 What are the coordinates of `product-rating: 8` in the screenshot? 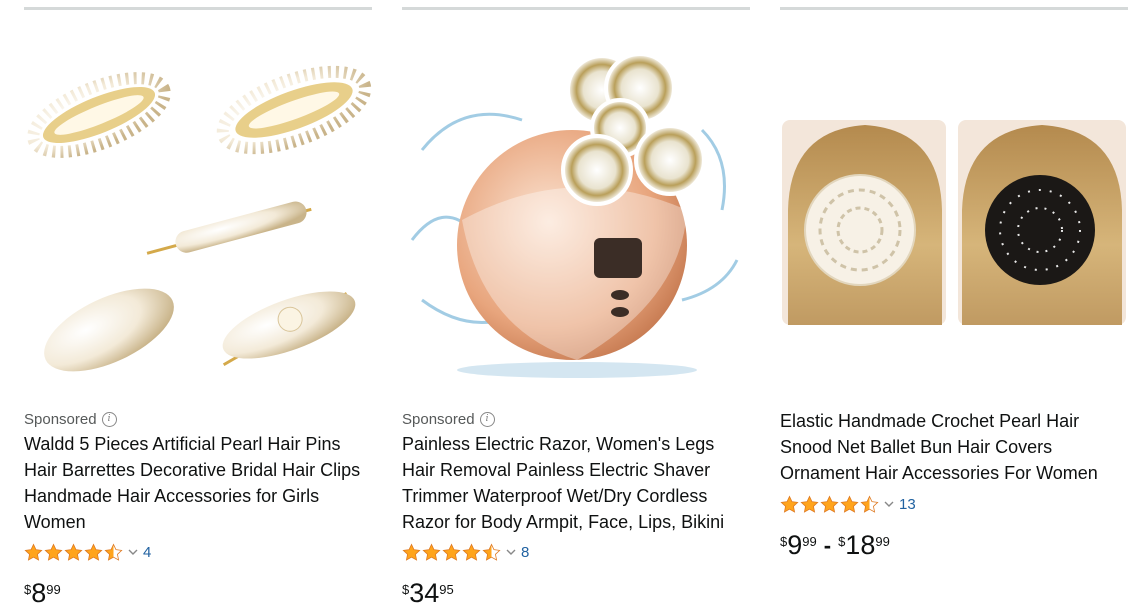 It's located at (465, 552).